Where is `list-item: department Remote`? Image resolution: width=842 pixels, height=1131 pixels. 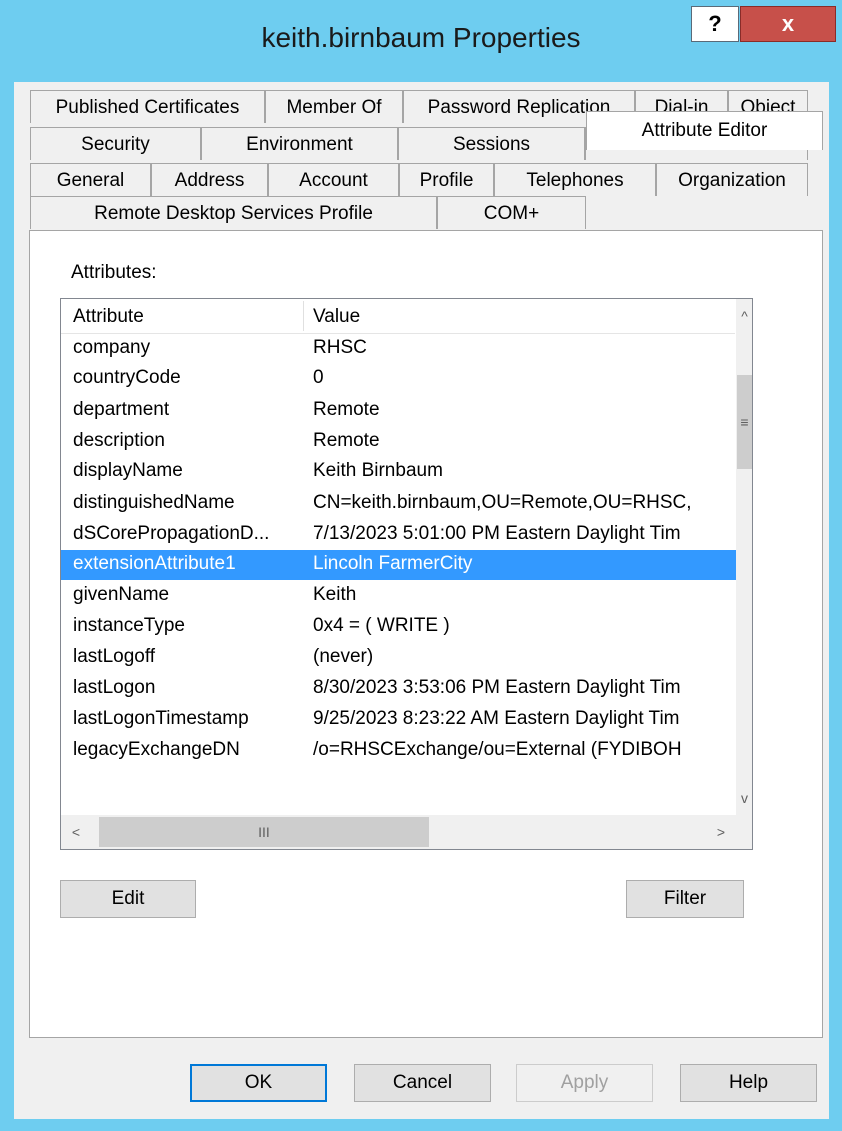
list-item: department Remote is located at coordinates (398, 411).